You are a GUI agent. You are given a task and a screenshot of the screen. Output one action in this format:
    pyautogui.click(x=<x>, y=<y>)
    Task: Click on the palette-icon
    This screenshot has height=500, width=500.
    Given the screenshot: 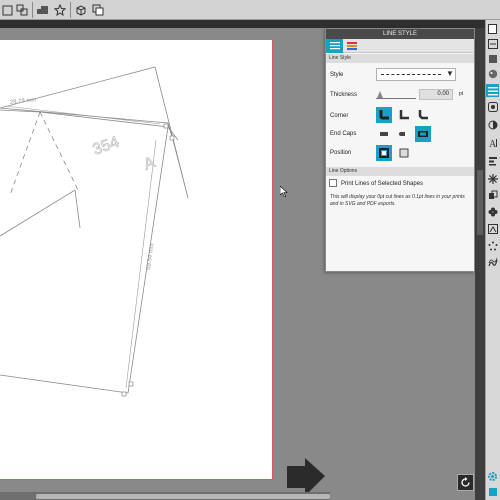 What is the action you would take?
    pyautogui.click(x=492, y=73)
    